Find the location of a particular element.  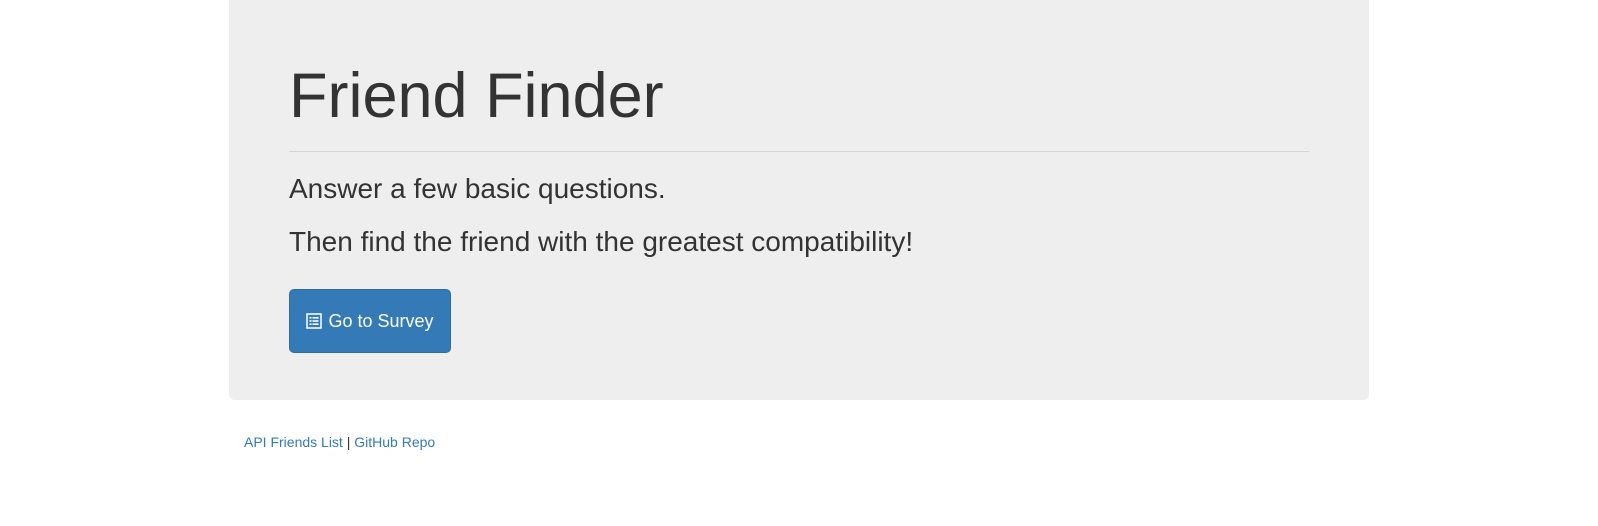

divider is located at coordinates (799, 151).